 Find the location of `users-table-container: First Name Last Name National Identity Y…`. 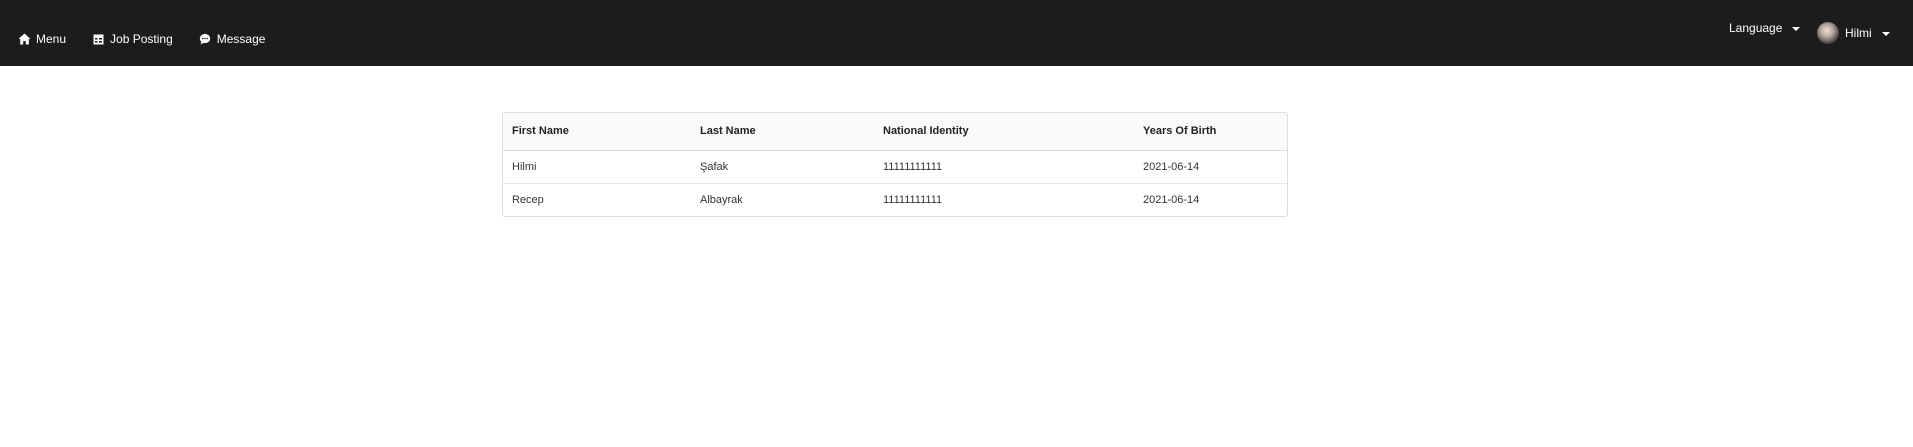

users-table-container: First Name Last Name National Identity Y… is located at coordinates (895, 164).